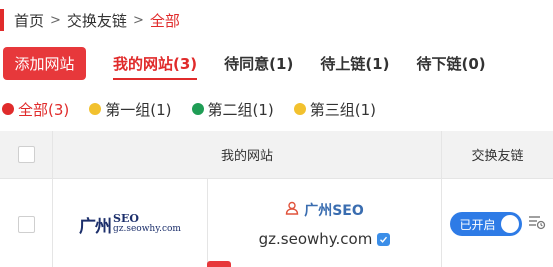 This screenshot has height=267, width=553. Describe the element at coordinates (384, 239) in the screenshot. I see `verified-badge-icon` at that location.